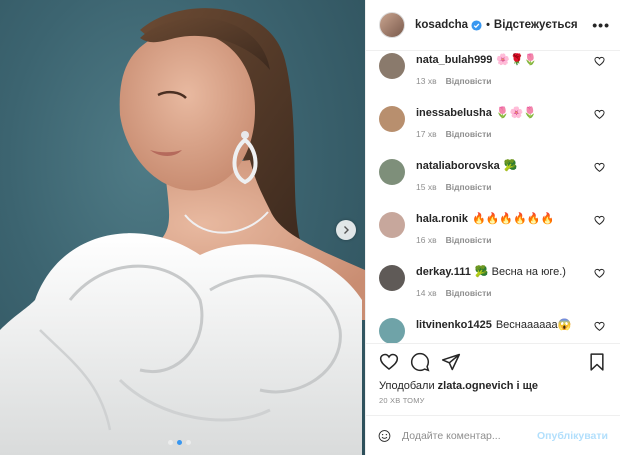  Describe the element at coordinates (402, 400) in the screenshot. I see `post-timestamp: 20 ХВ ТОМУ` at that location.